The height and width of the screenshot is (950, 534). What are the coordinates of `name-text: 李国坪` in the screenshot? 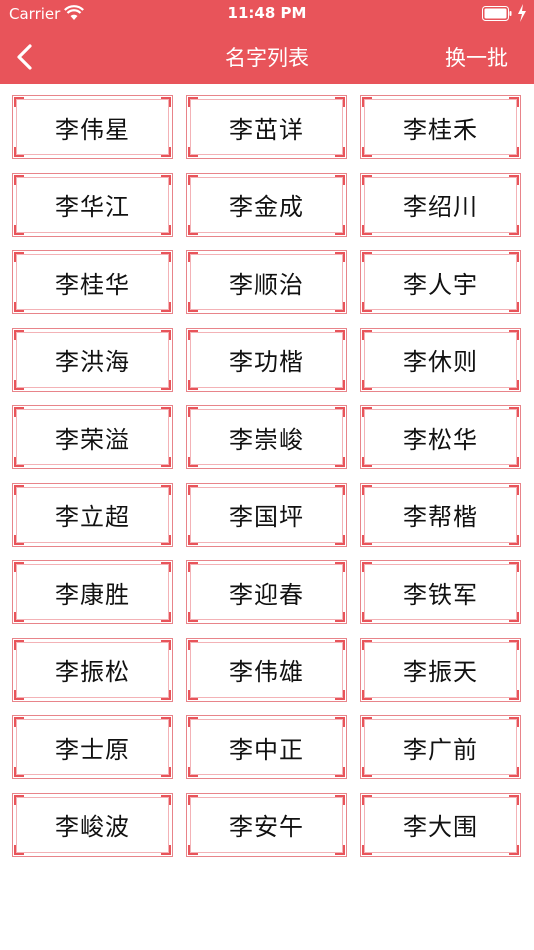 It's located at (266, 517).